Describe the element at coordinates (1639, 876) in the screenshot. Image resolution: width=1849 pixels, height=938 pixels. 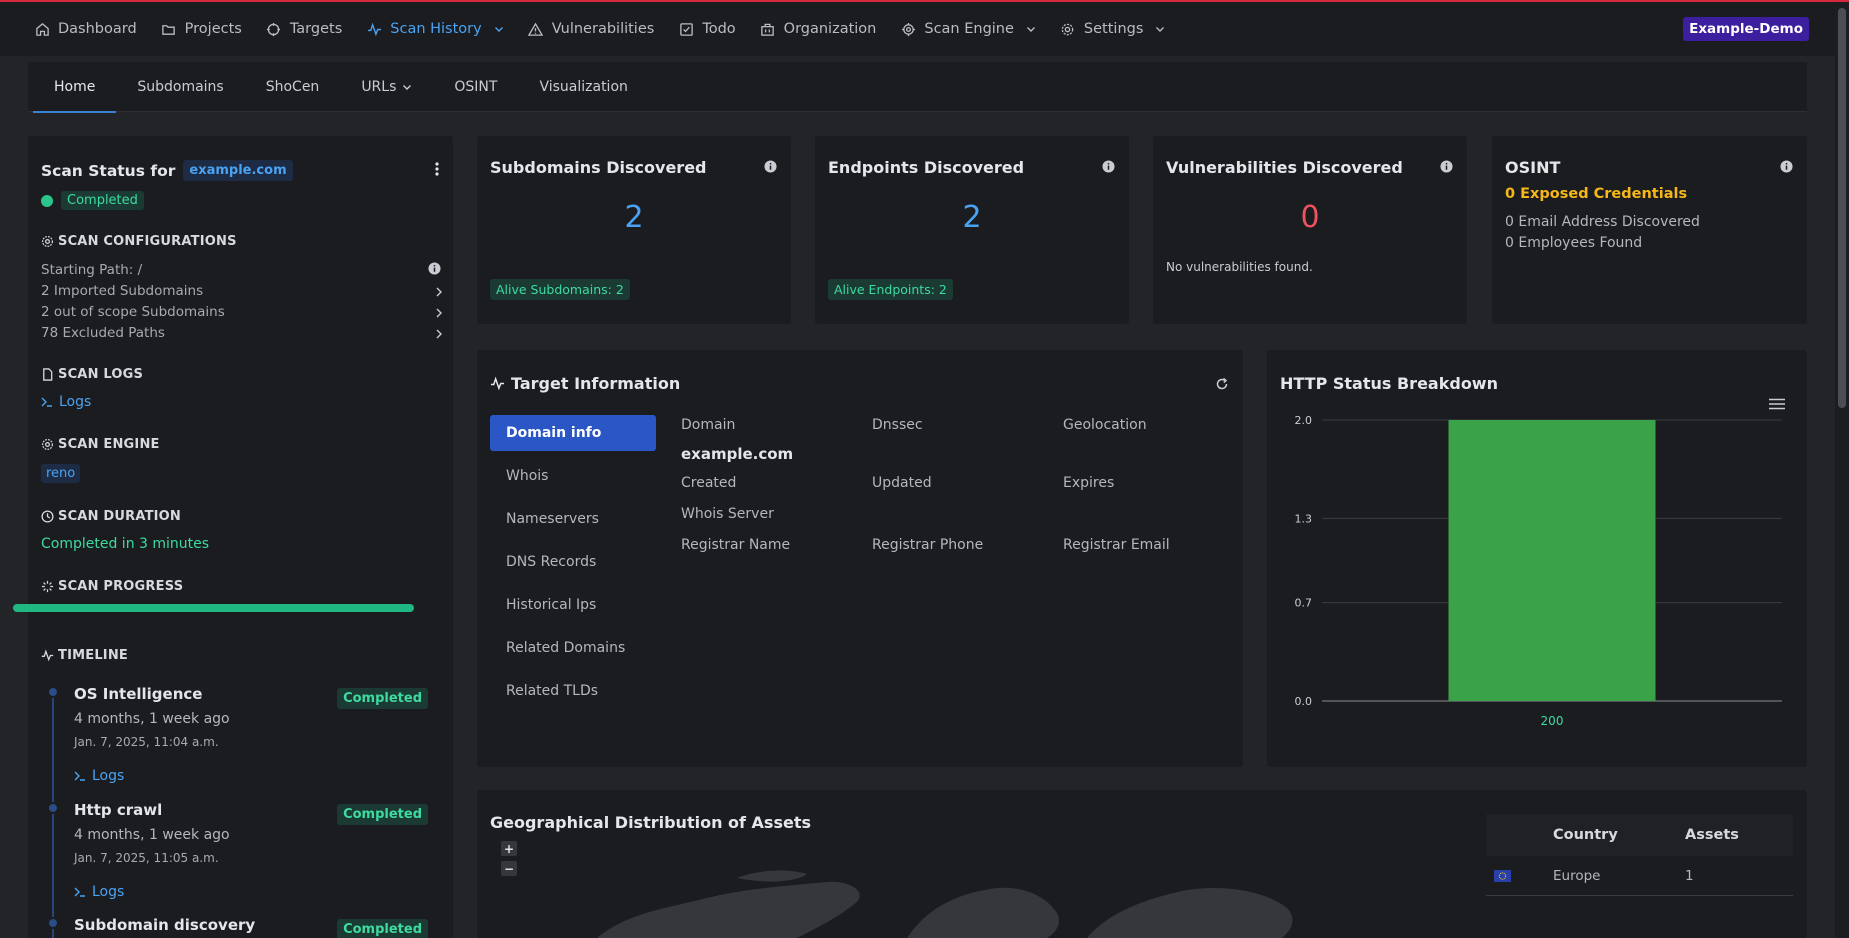
I see `table-row: Europe 1` at that location.